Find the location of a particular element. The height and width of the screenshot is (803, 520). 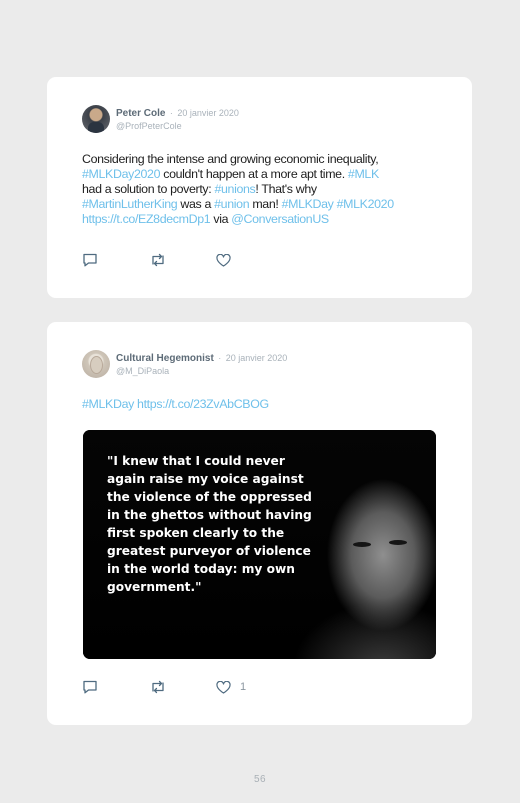

url-link: https://t.co/EZ8decmDp1 is located at coordinates (146, 219).